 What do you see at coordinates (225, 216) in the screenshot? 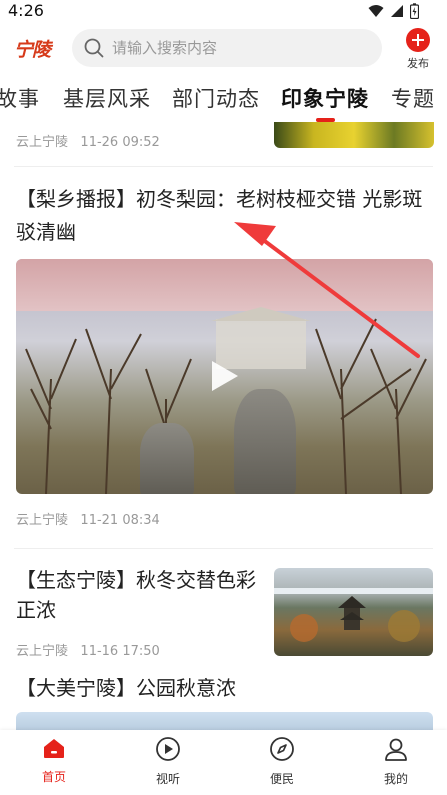
I see `article-title: 【梨乡播报】初冬梨园：老树枝桠交错 光影斑驳清幽` at bounding box center [225, 216].